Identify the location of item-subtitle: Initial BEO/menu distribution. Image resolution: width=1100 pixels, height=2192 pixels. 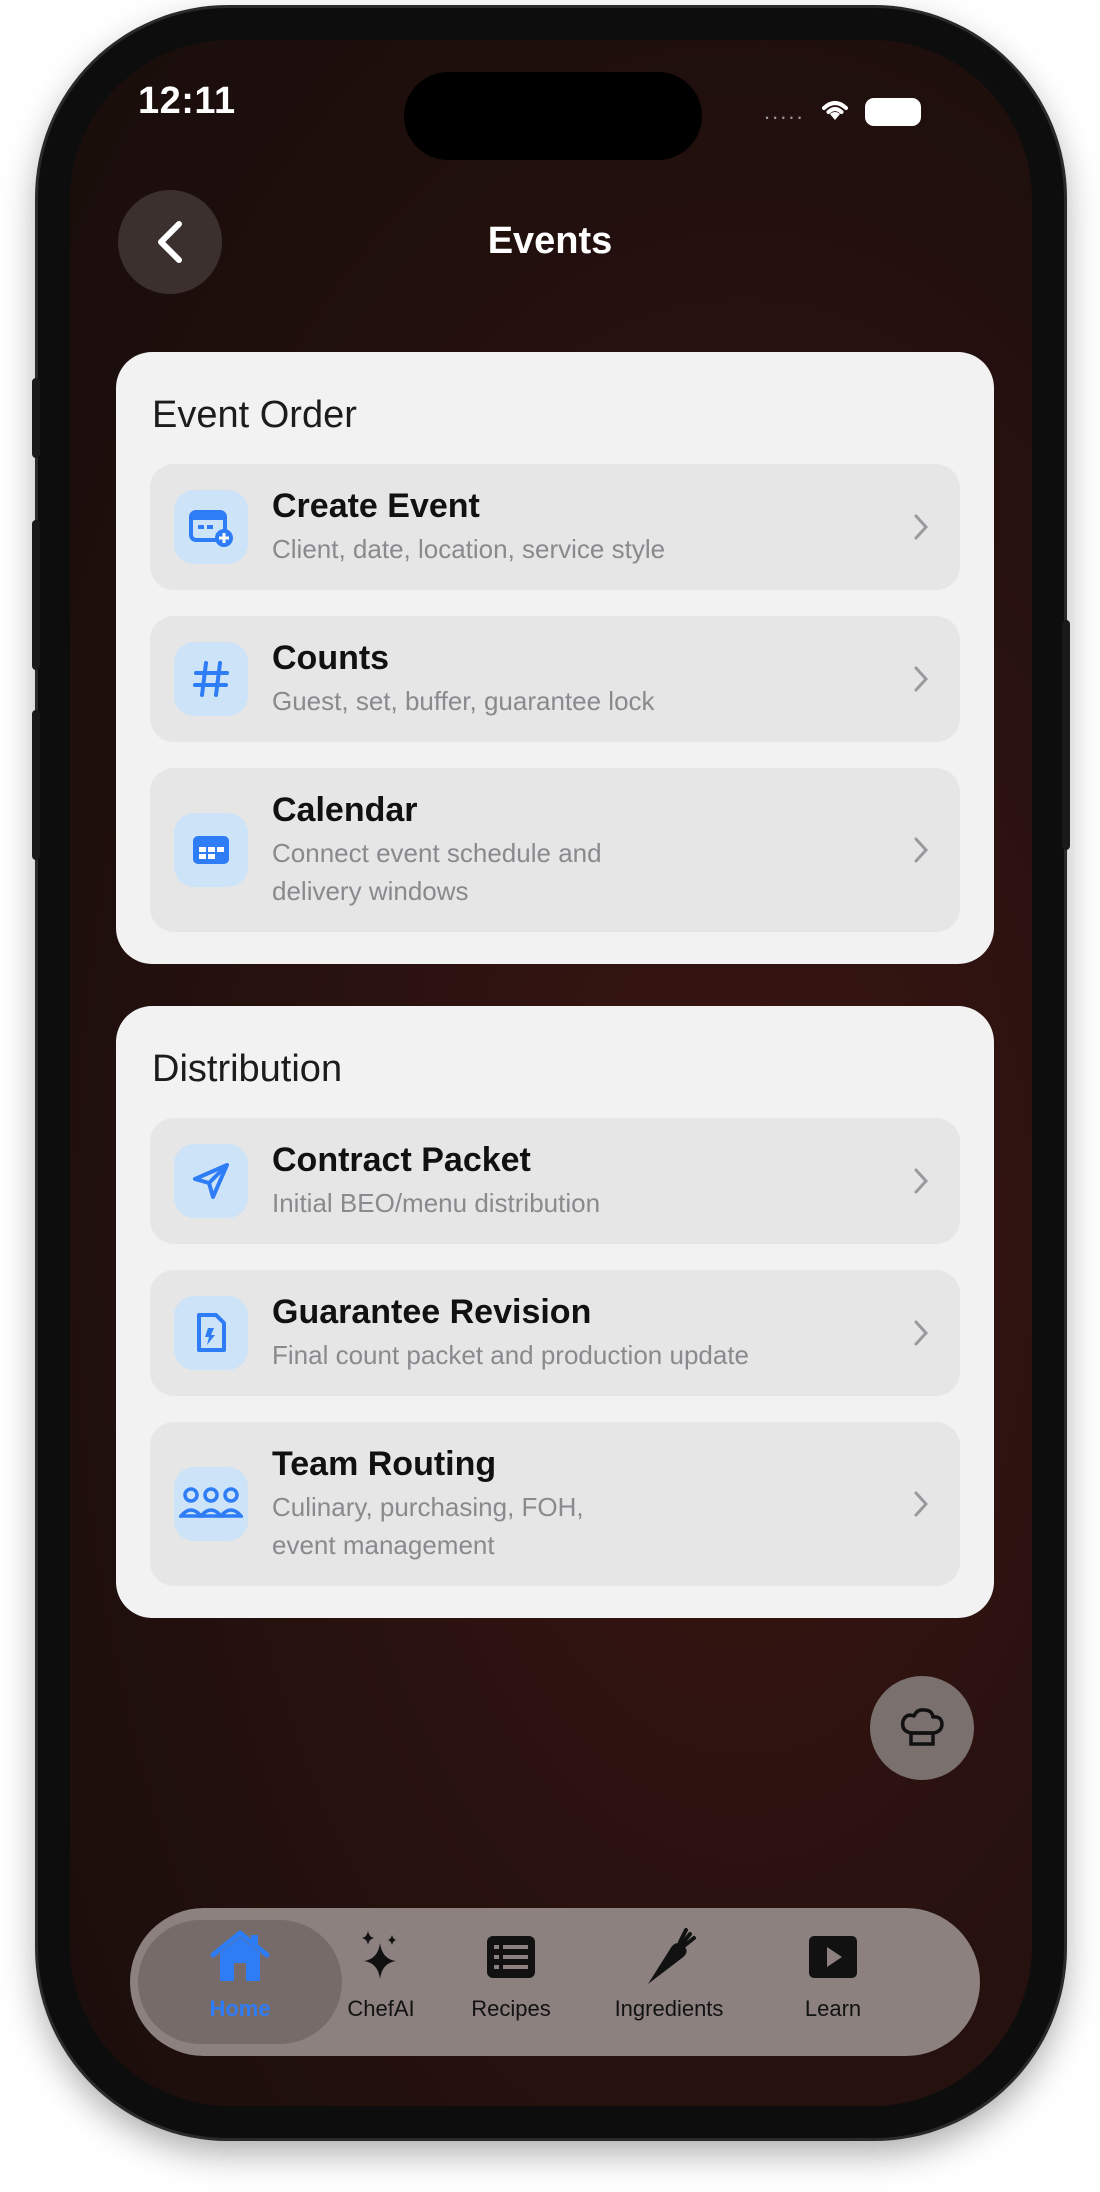
(436, 1203).